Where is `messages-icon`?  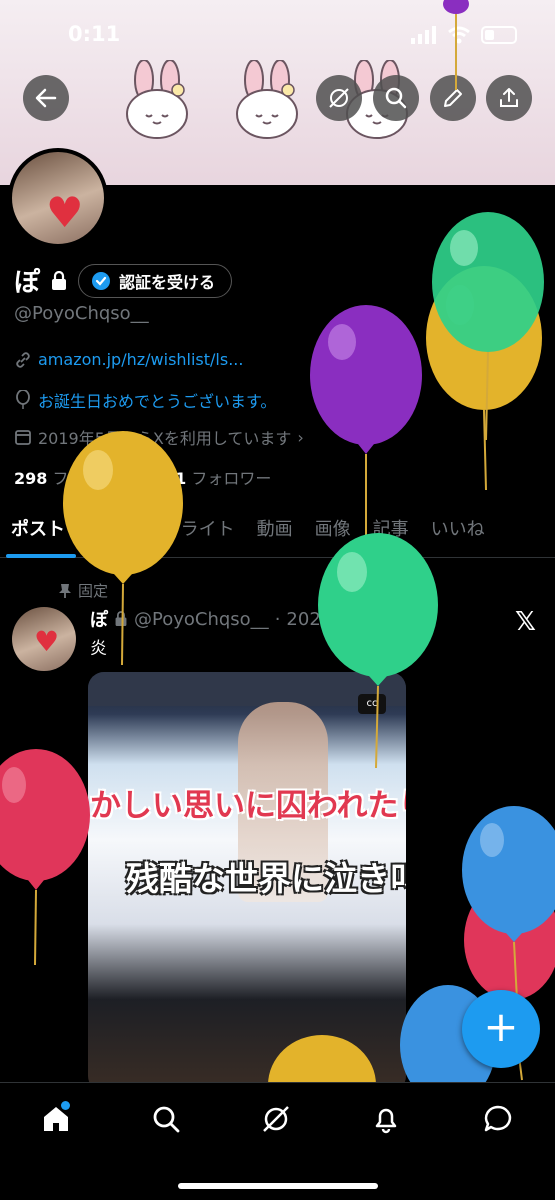 messages-icon is located at coordinates (498, 1118).